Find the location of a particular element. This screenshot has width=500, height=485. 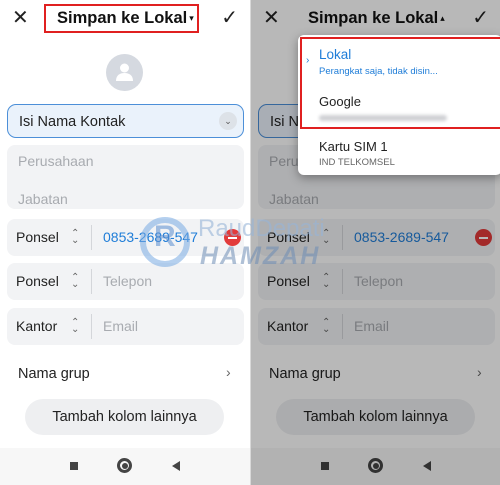

name-field: Isi Nama Kontak ⌄ is located at coordinates (125, 121).